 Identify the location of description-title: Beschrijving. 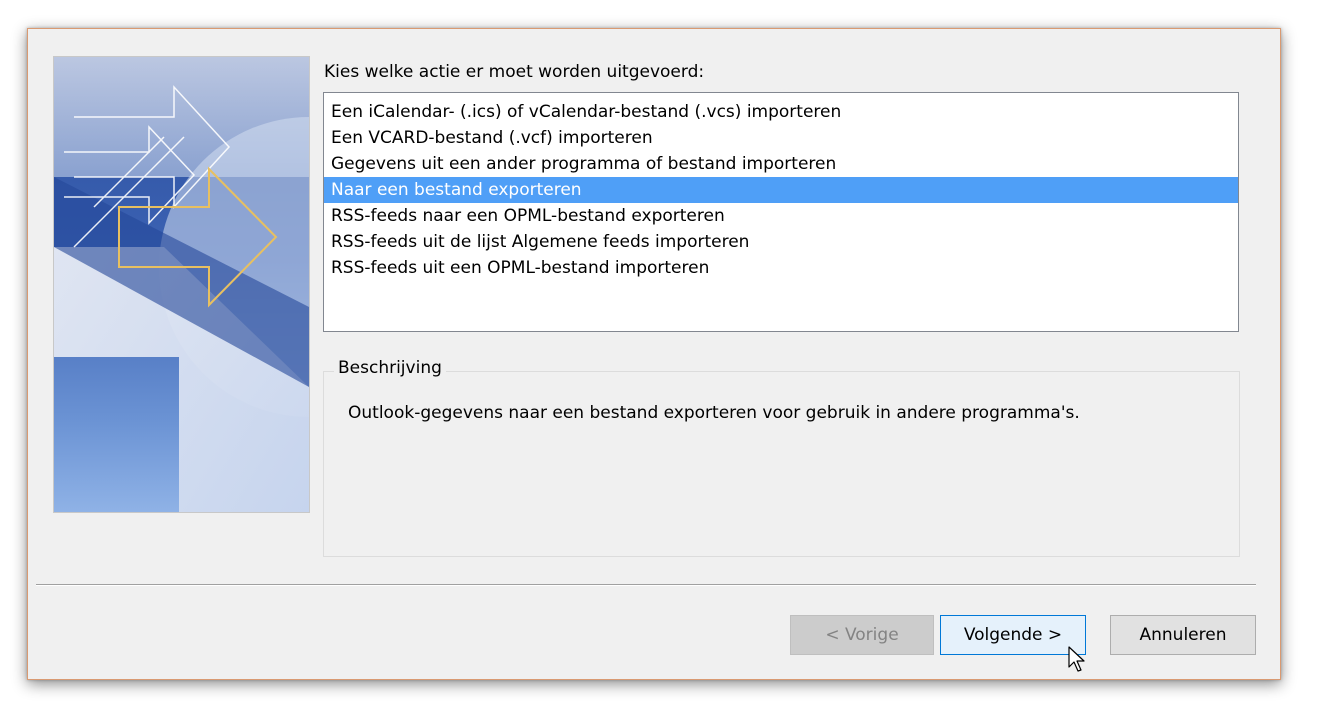
(390, 368).